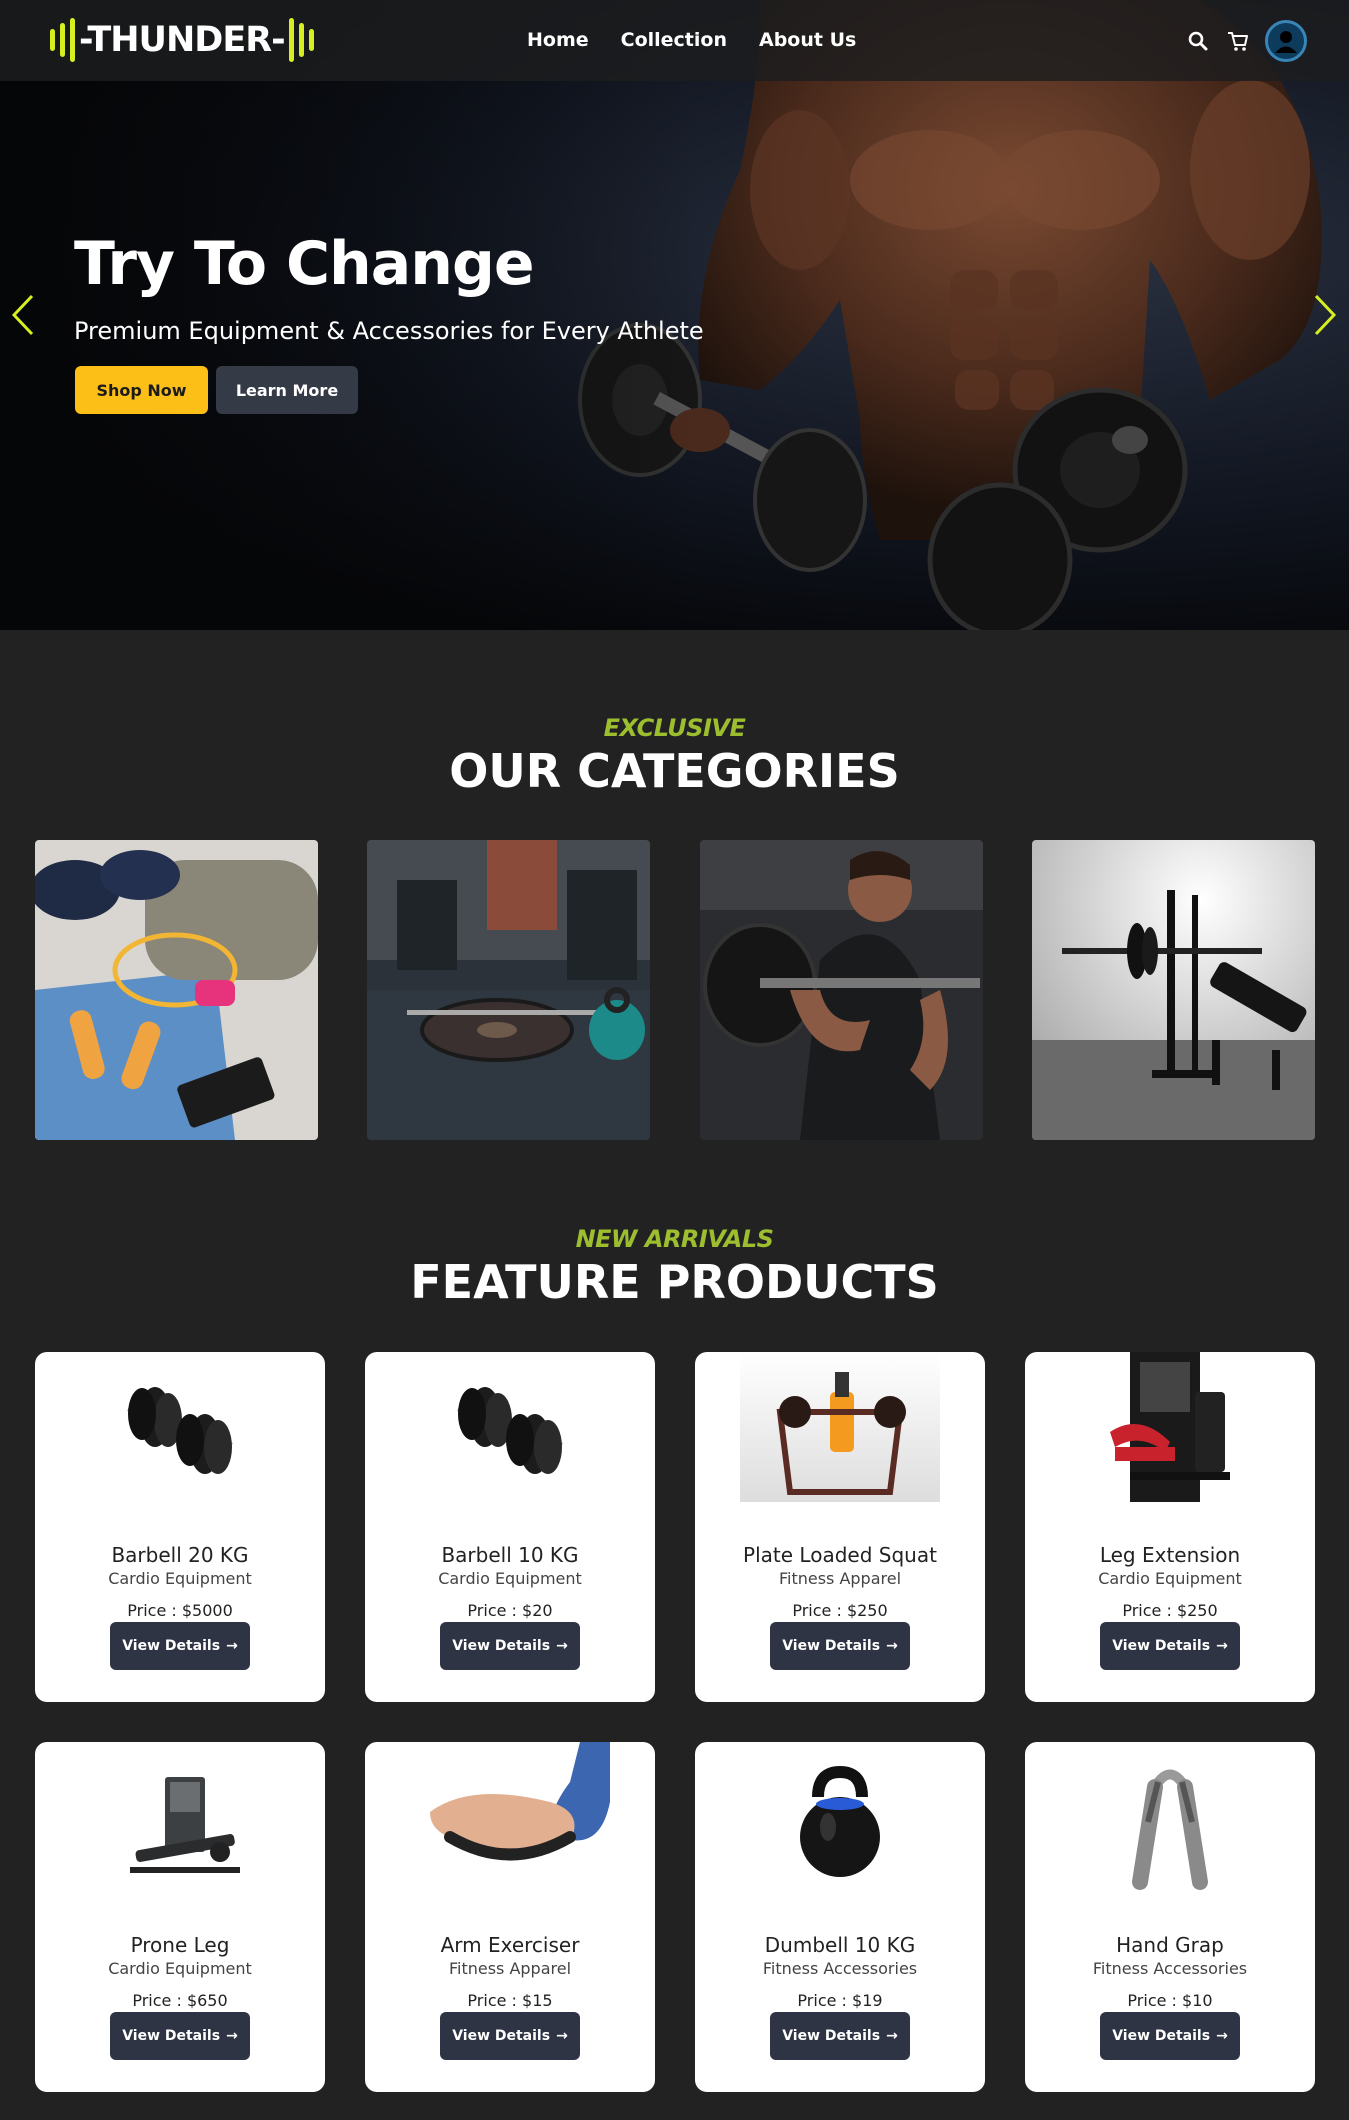 The height and width of the screenshot is (2120, 1349). Describe the element at coordinates (180, 1945) in the screenshot. I see `product-name: Prone Leg` at that location.